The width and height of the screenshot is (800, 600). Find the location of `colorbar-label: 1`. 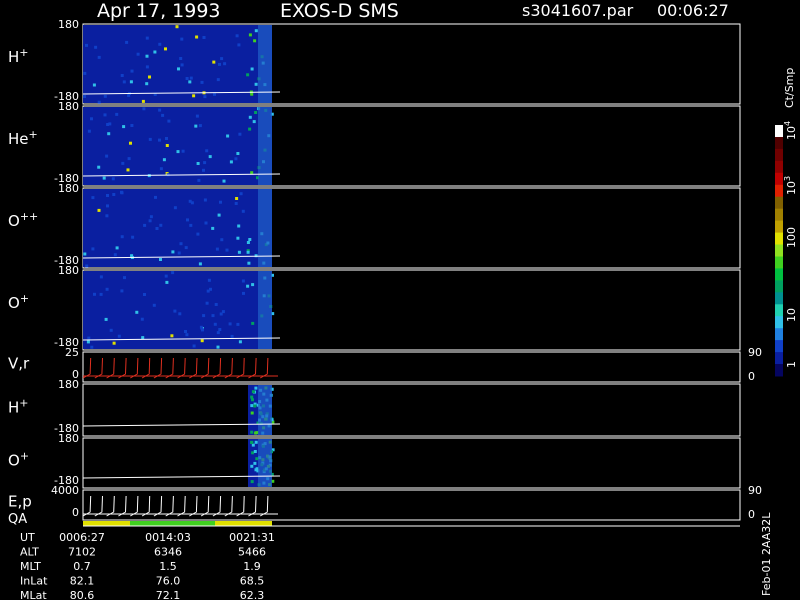

colorbar-label: 1 is located at coordinates (791, 364).